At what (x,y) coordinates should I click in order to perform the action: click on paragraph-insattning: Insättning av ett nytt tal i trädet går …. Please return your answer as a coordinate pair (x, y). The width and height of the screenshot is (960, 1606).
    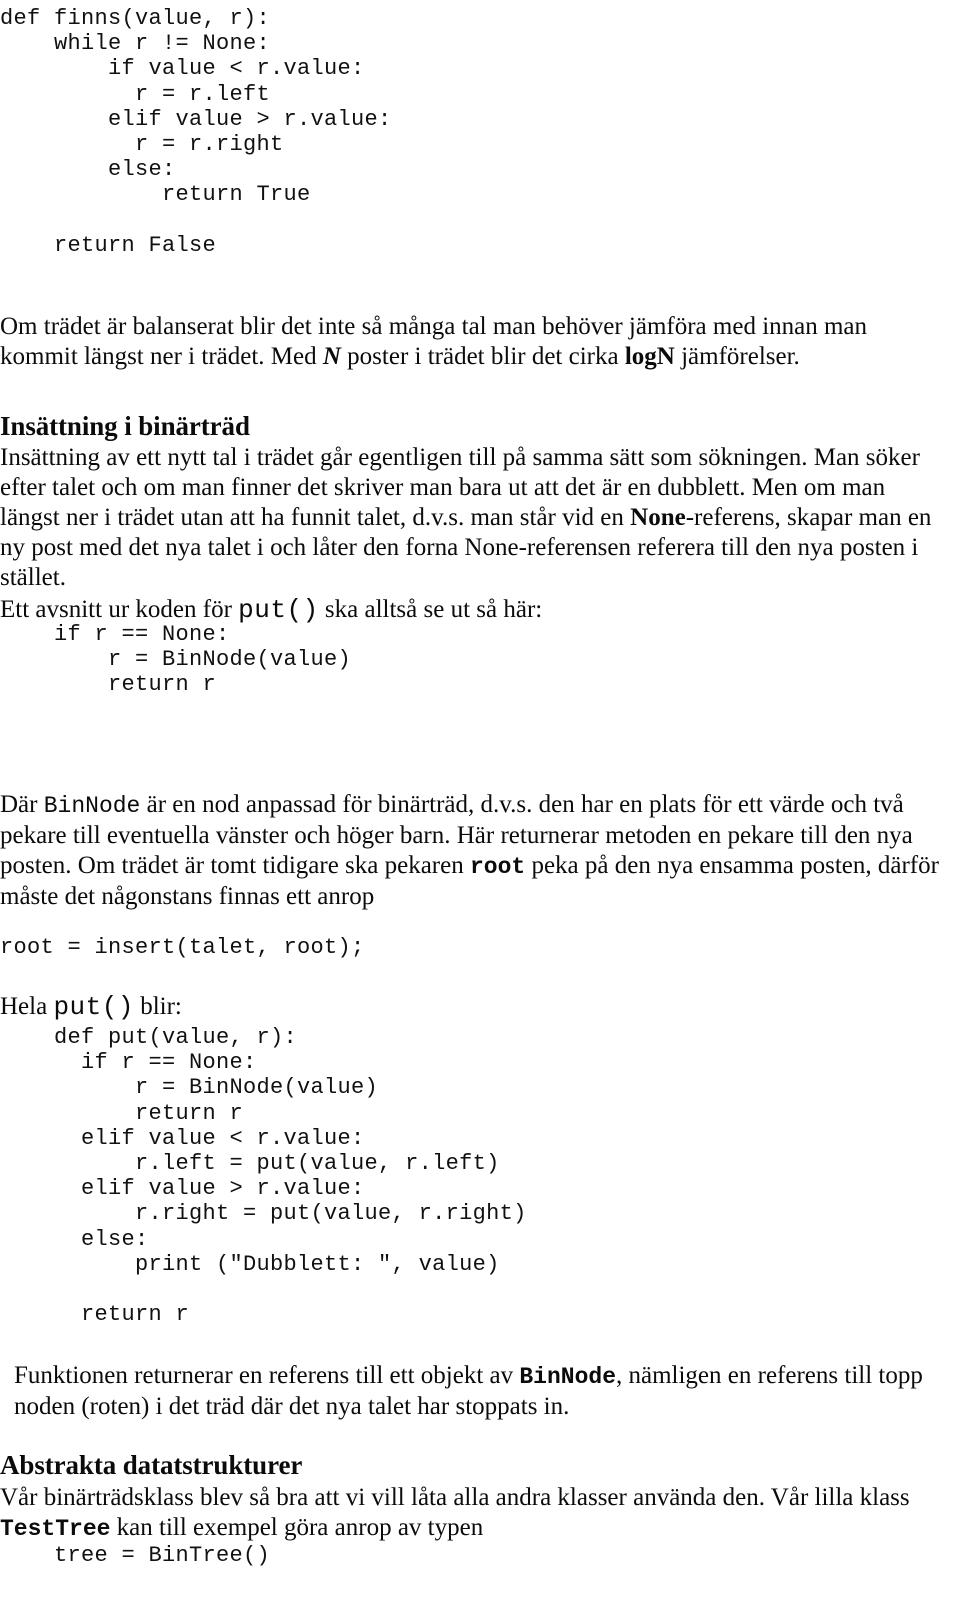
    Looking at the image, I should click on (472, 518).